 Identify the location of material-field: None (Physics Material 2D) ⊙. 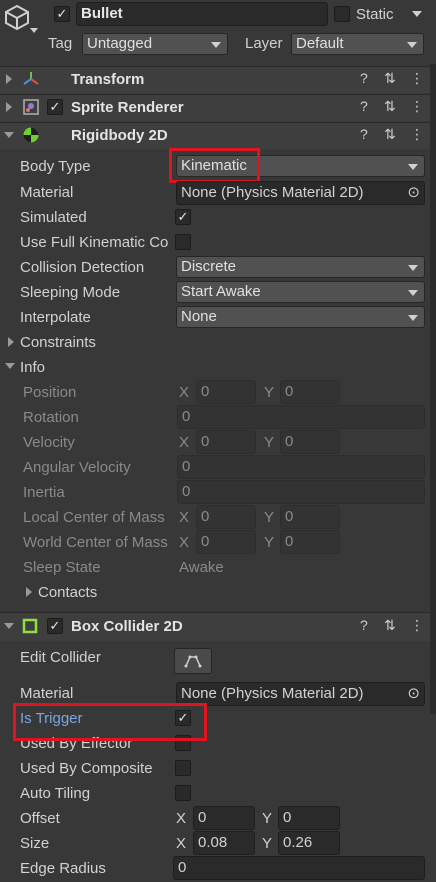
(300, 193).